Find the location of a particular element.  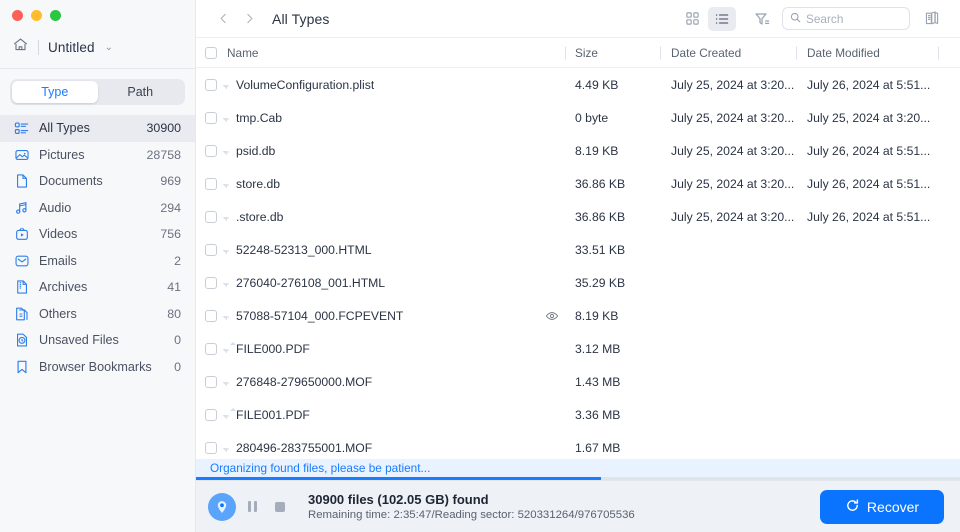

sidebar-item-documents: Documents 969 is located at coordinates (97, 181).